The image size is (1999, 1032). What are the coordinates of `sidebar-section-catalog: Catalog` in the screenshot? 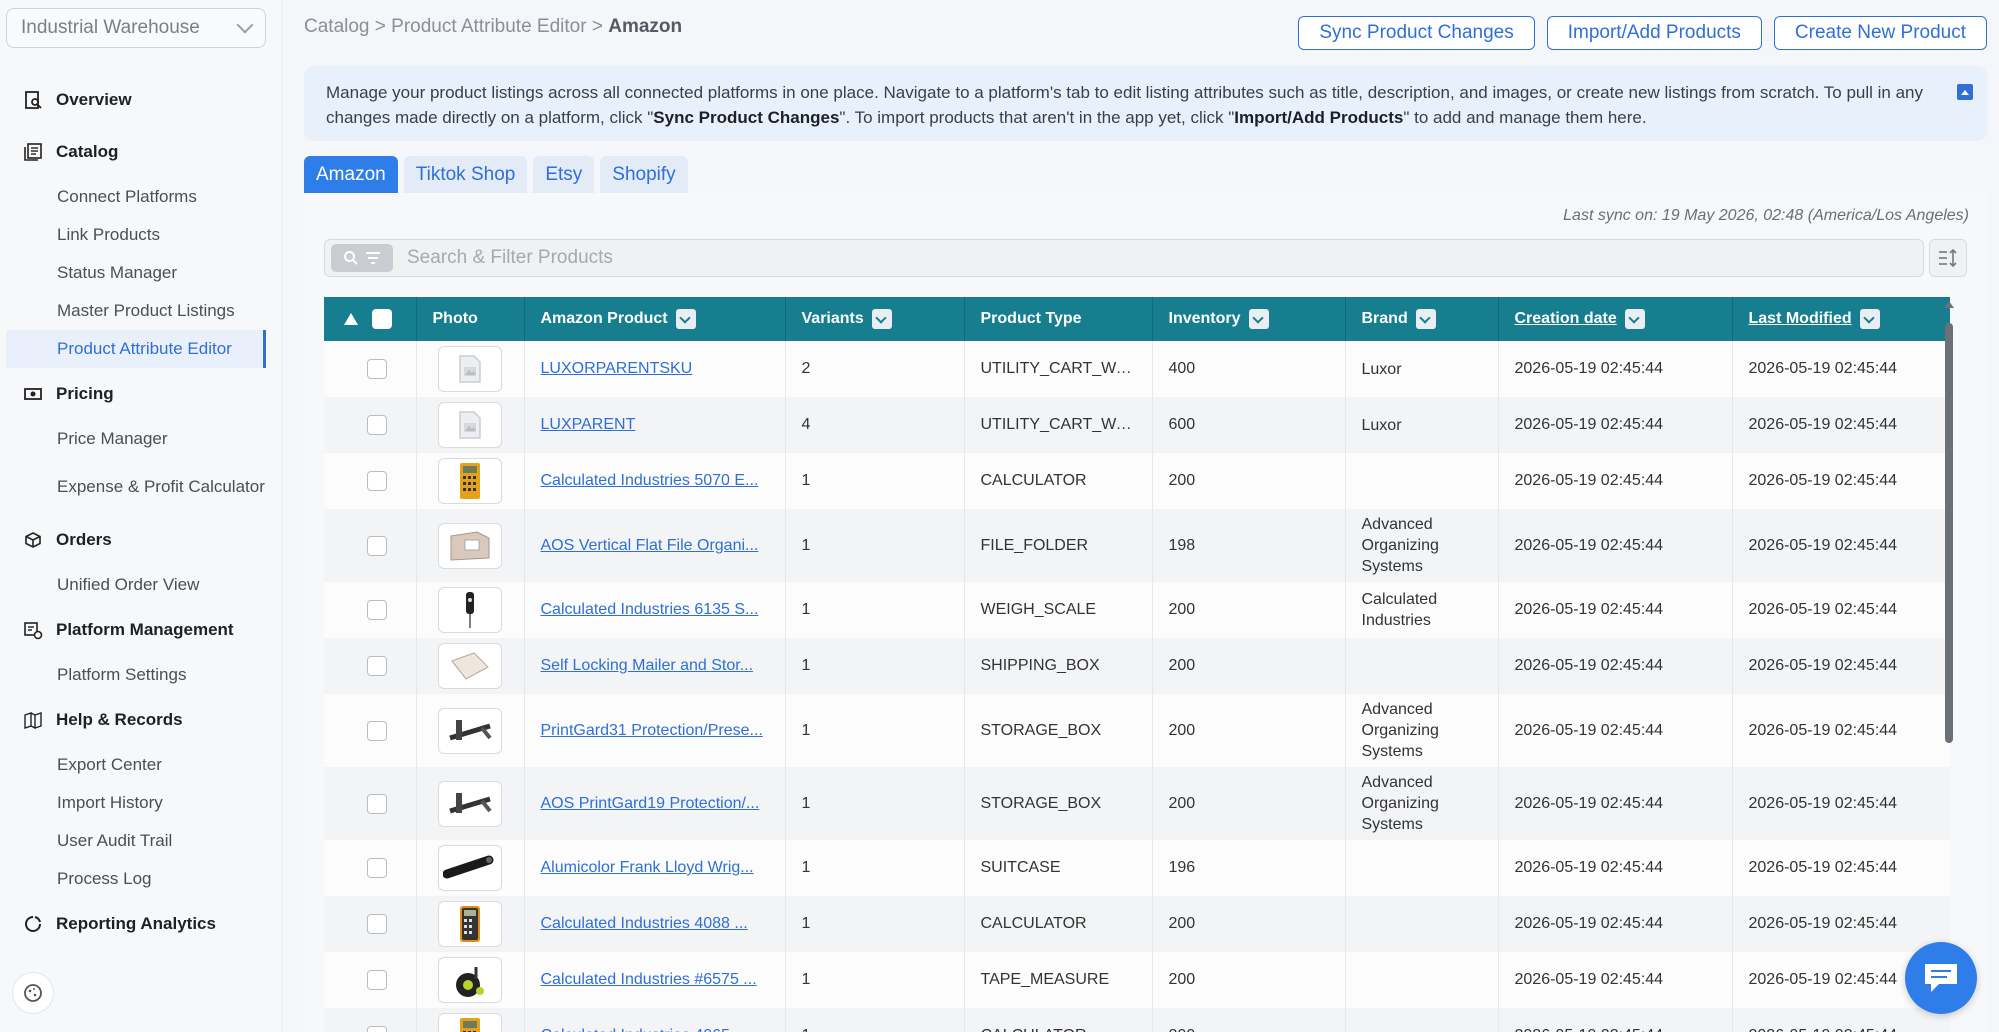 It's located at (141, 152).